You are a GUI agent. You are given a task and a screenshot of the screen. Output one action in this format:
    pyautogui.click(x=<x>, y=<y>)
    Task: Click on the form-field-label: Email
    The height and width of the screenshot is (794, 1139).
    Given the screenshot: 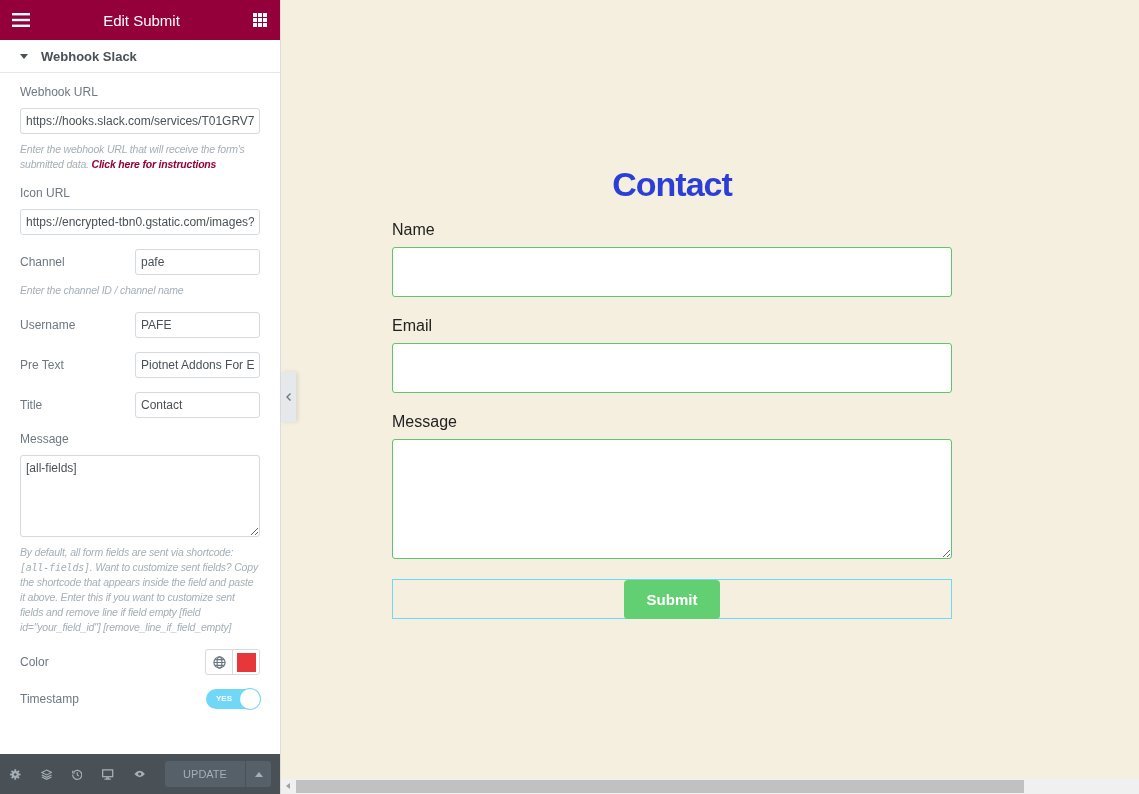 What is the action you would take?
    pyautogui.click(x=412, y=326)
    